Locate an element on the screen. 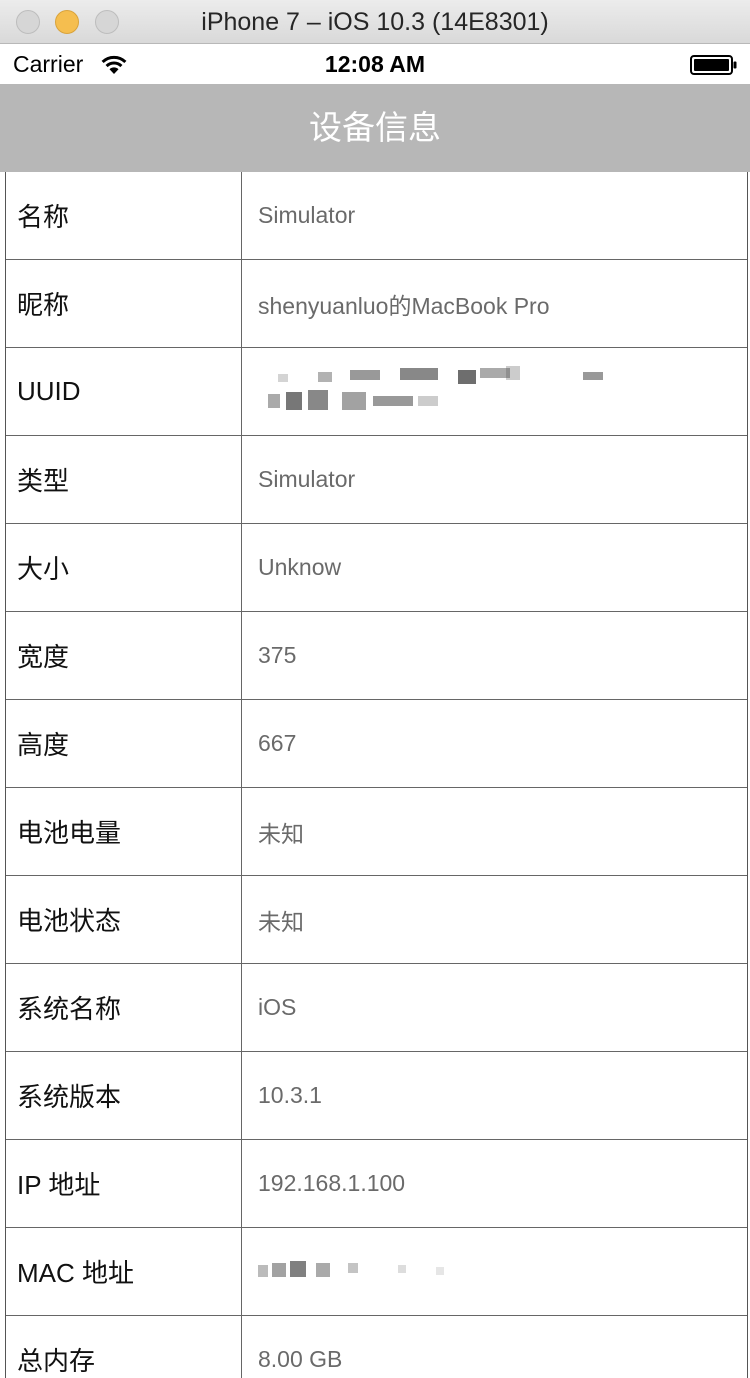 The width and height of the screenshot is (750, 1378). table-row-type: 类型 Simulator is located at coordinates (376, 480).